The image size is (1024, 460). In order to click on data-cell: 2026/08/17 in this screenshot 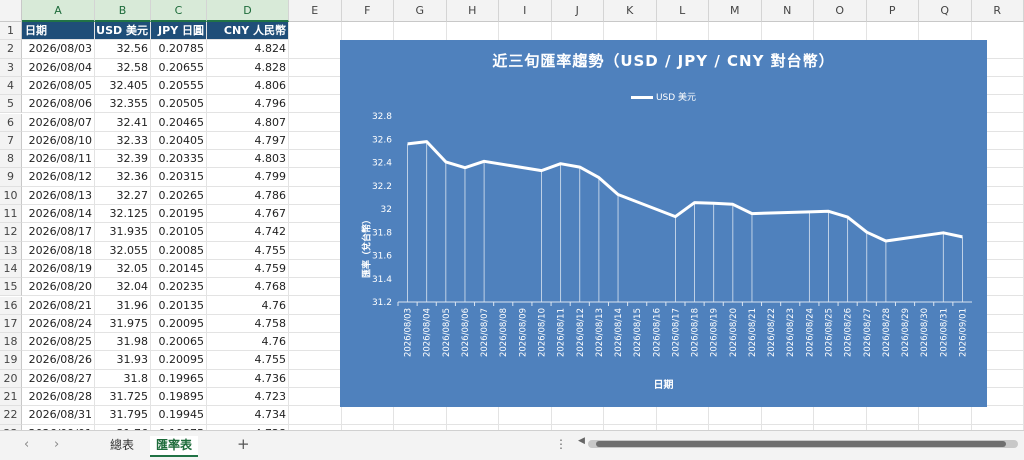, I will do `click(58, 231)`.